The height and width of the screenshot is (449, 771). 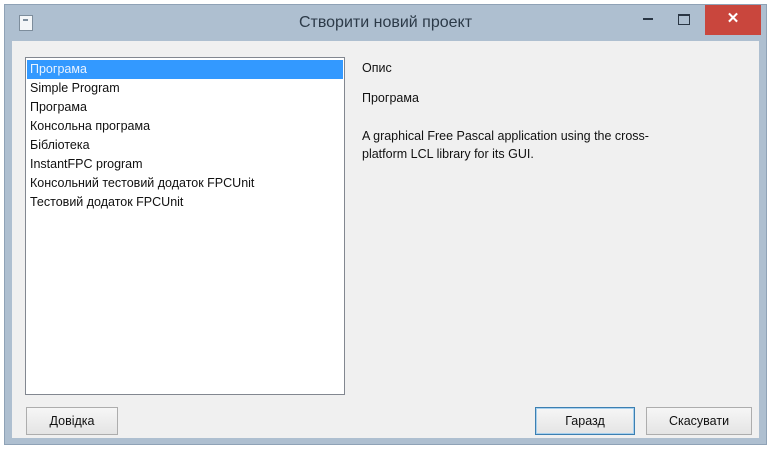 I want to click on maximize-icon, so click(x=684, y=19).